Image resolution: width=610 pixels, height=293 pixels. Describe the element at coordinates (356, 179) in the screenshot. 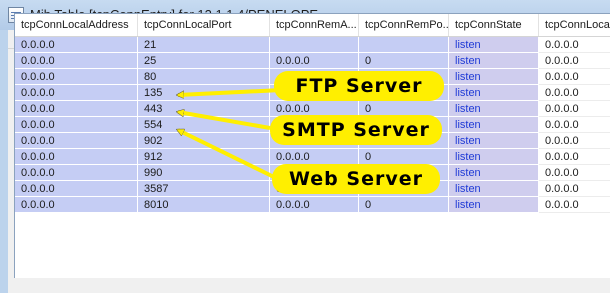

I see `web-server-callout: Web Server` at that location.